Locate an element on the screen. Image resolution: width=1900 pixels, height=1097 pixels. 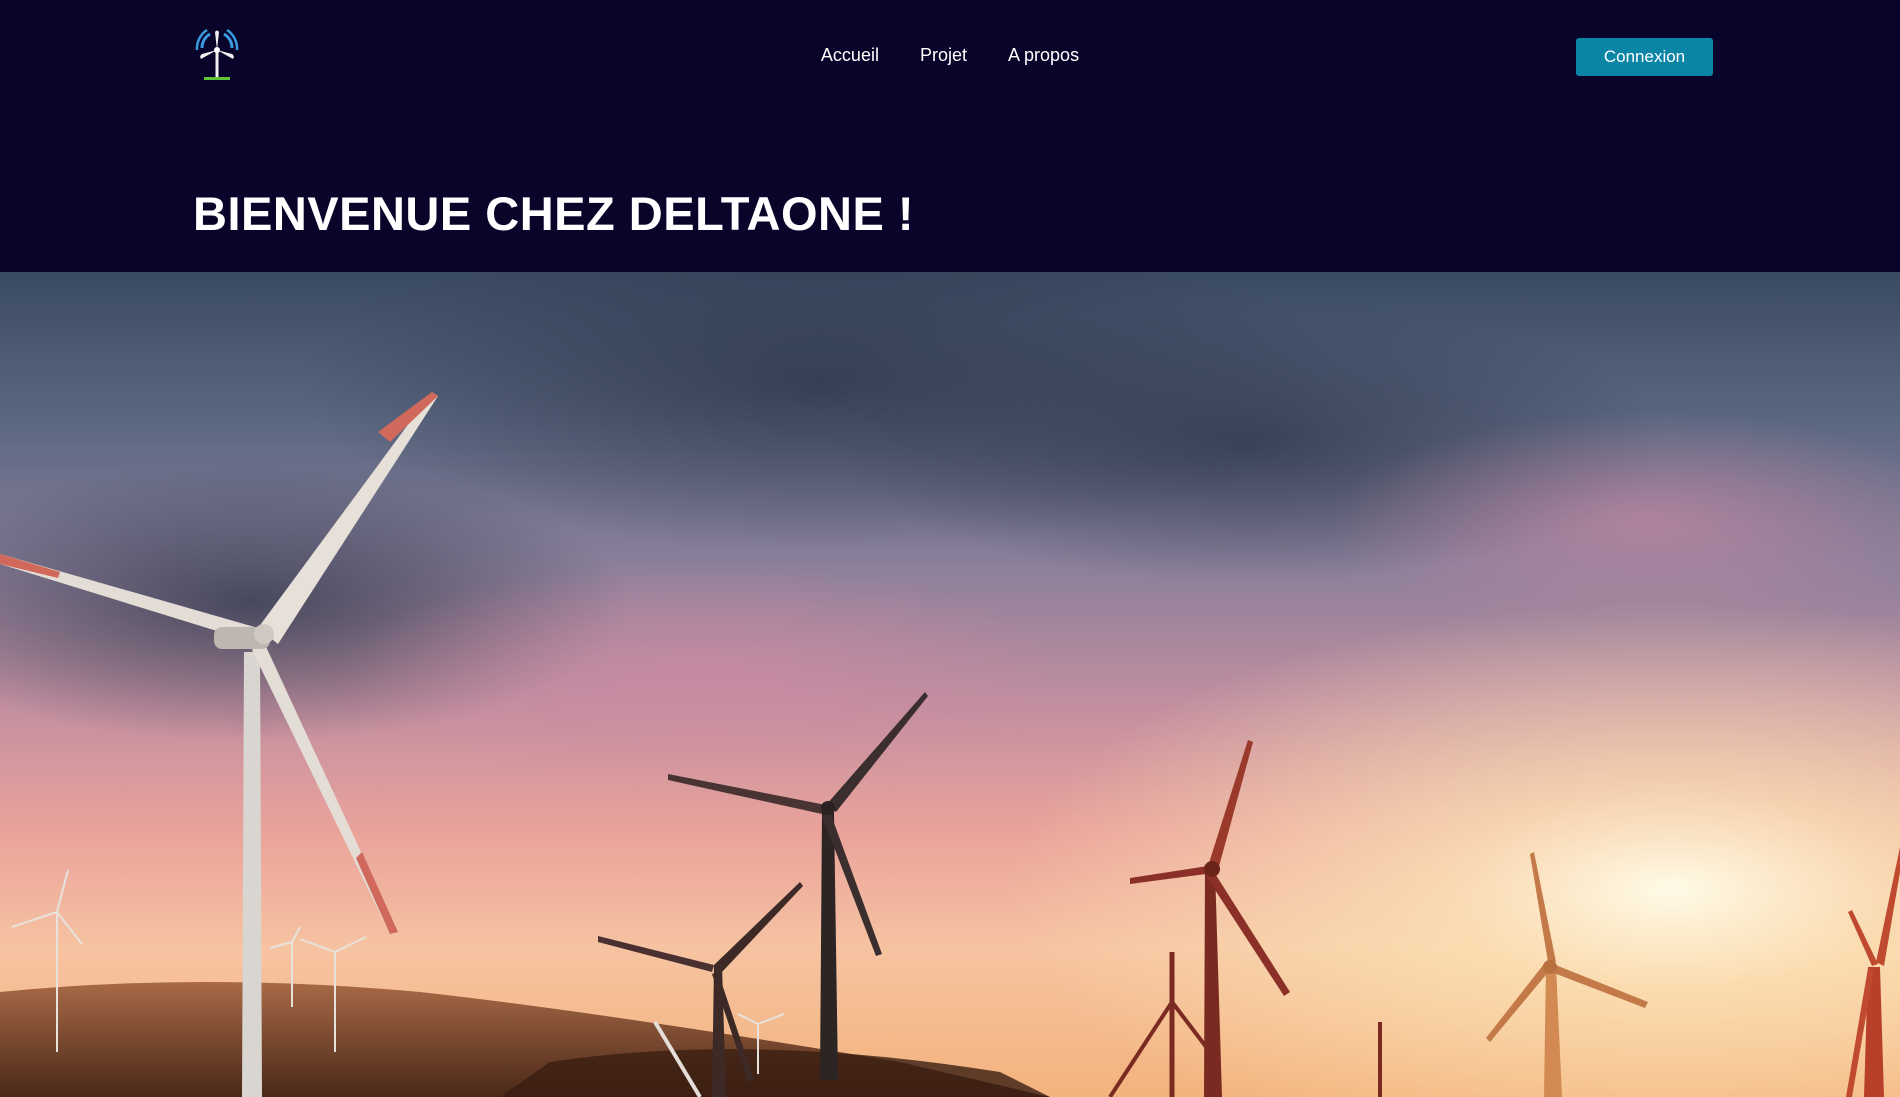
nav-link-projet: Projet is located at coordinates (943, 55).